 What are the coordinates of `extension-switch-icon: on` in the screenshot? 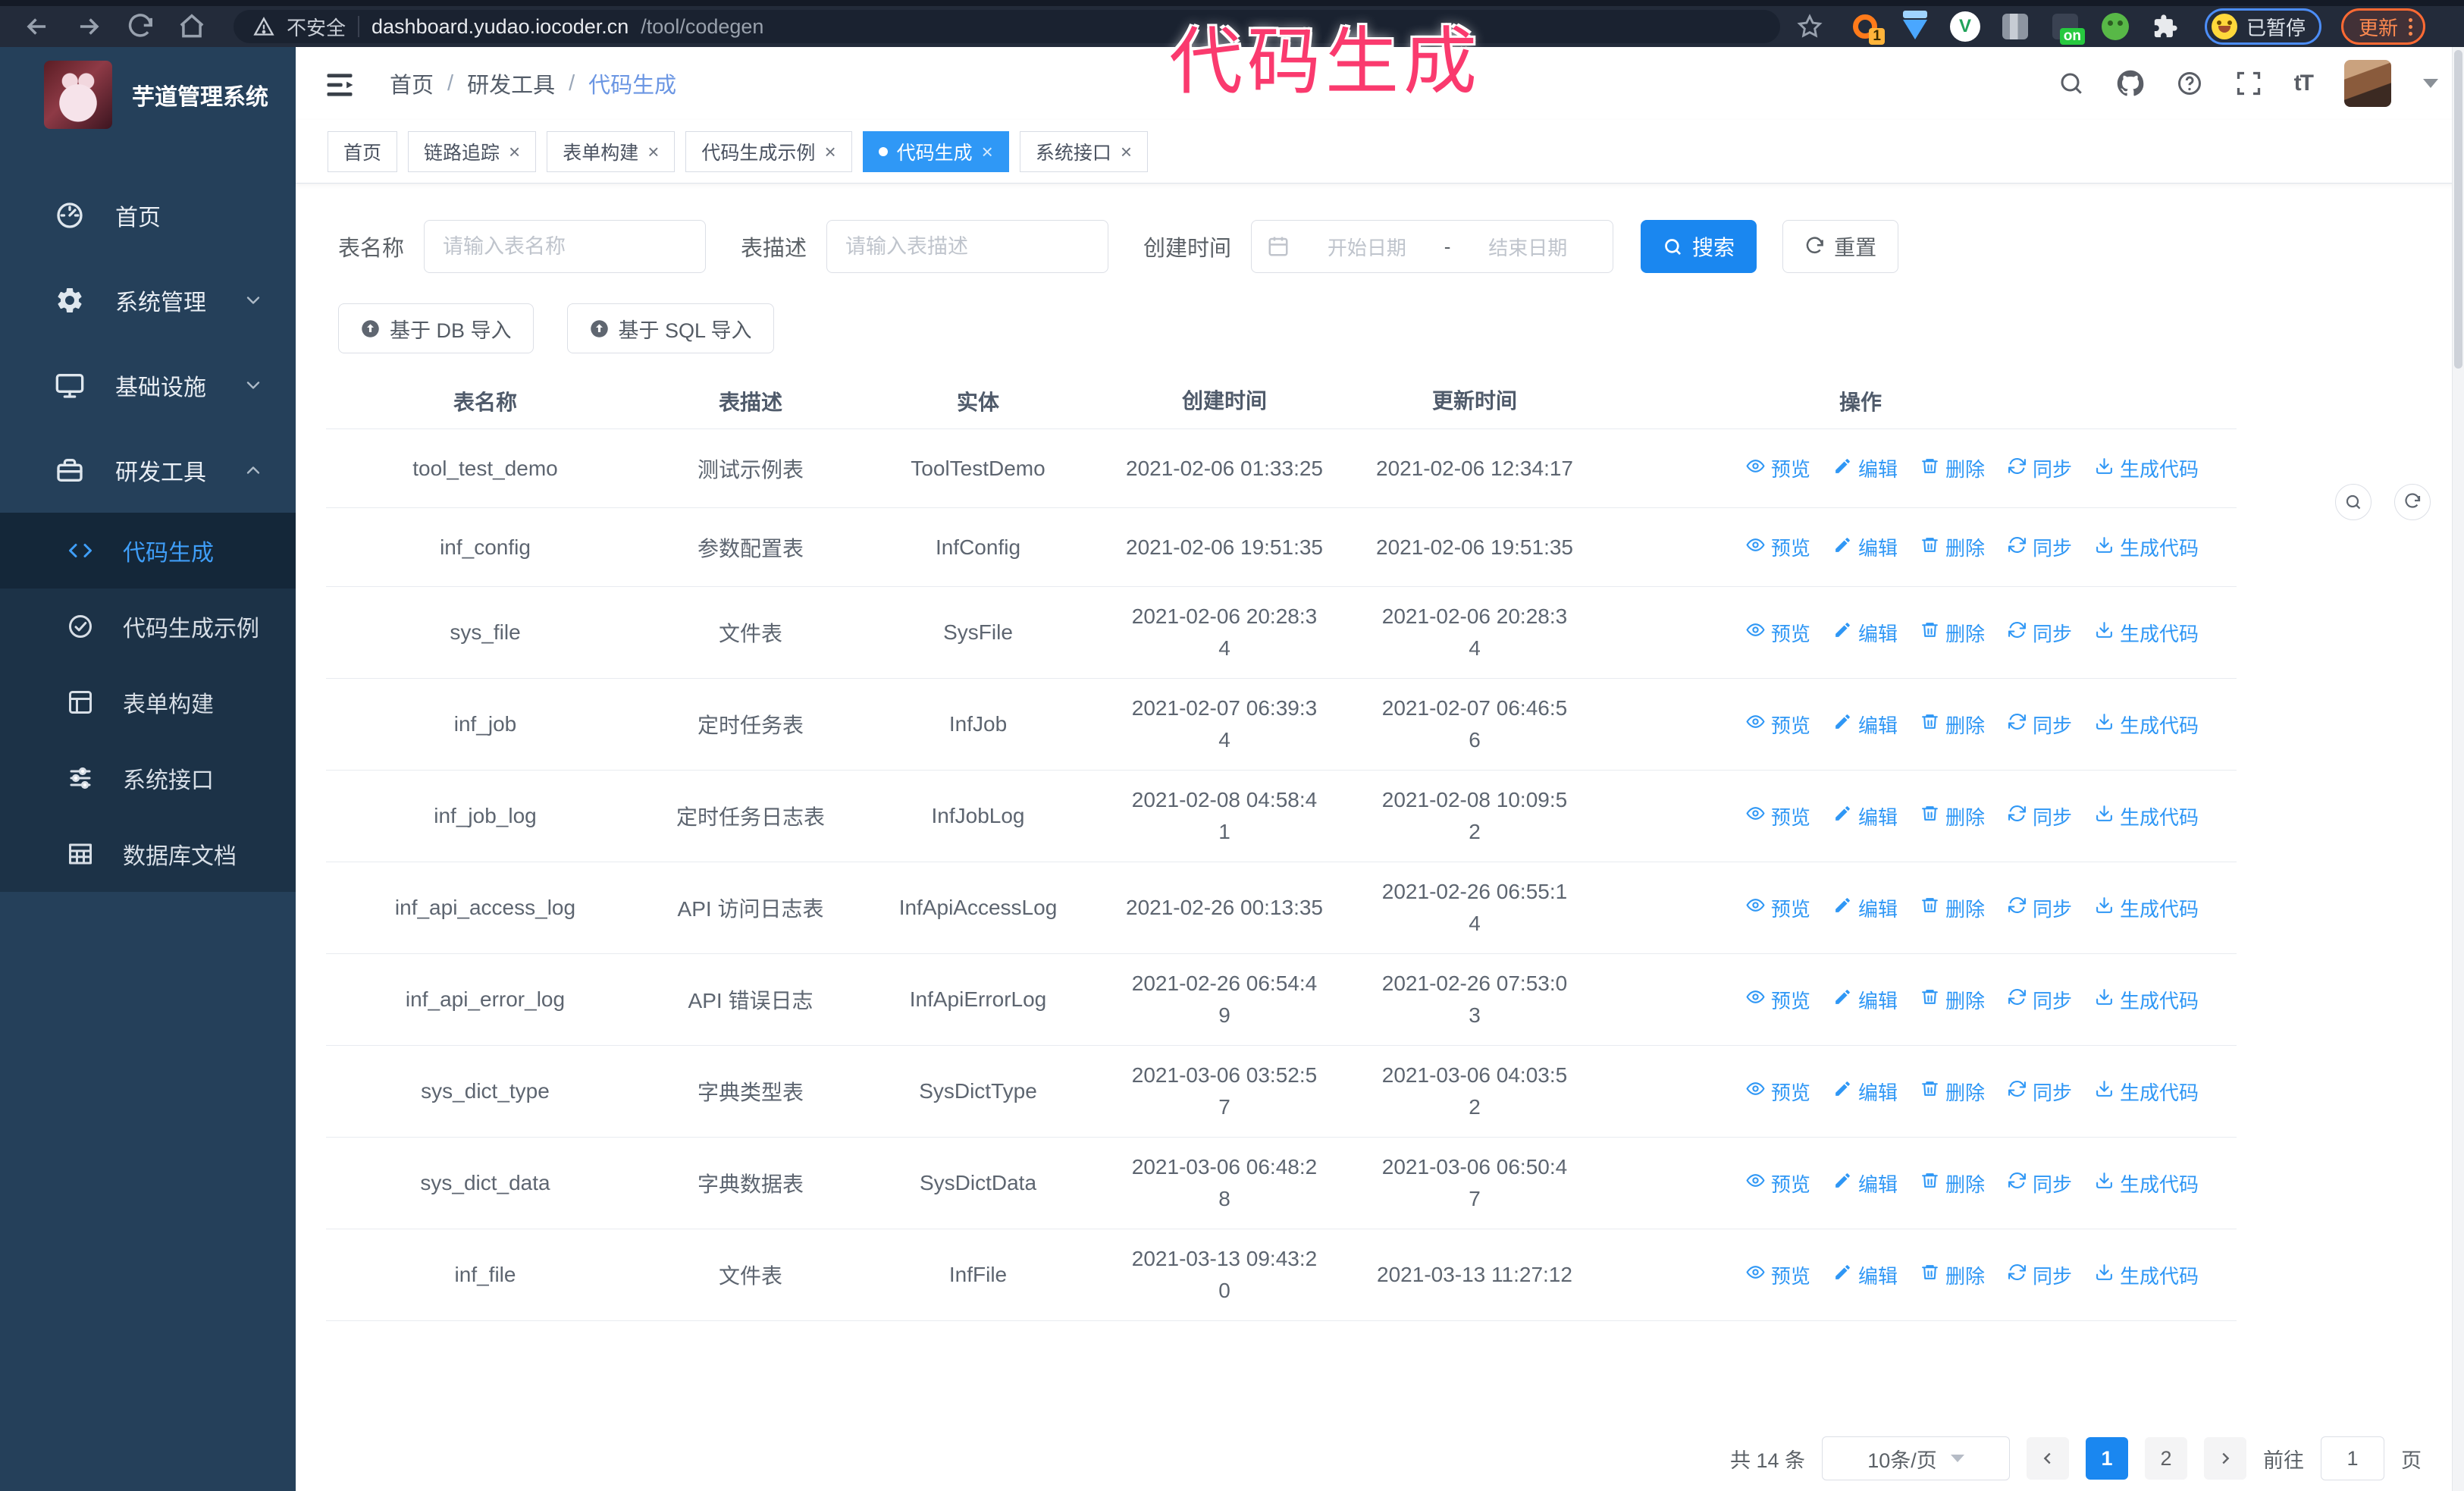 It's located at (2067, 28).